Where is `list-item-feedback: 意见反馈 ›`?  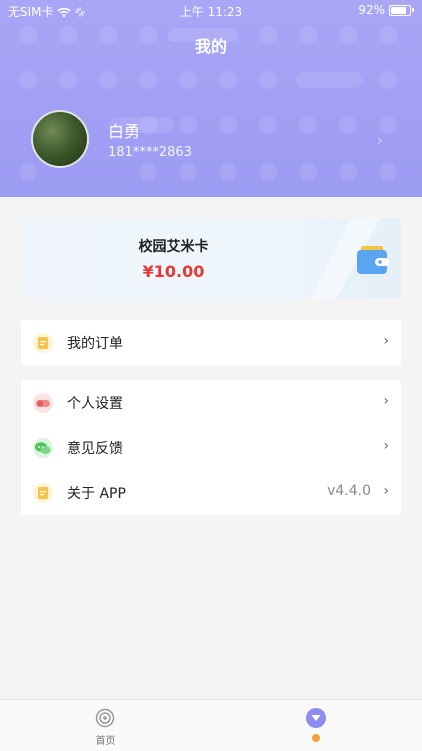
list-item-feedback: 意见反馈 › is located at coordinates (211, 447).